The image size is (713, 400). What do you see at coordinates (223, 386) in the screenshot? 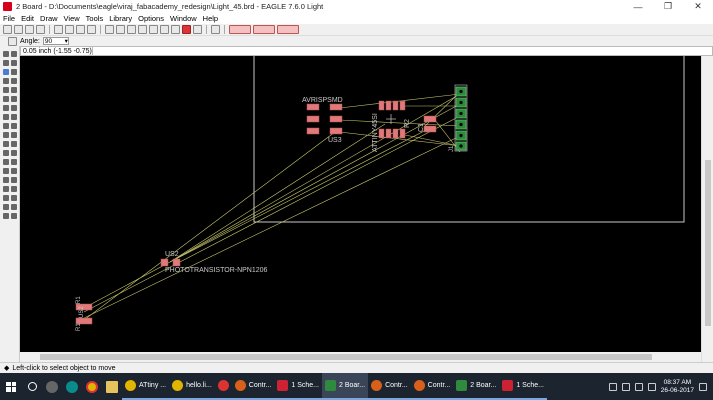
I see `taskbar-item-eagle` at bounding box center [223, 386].